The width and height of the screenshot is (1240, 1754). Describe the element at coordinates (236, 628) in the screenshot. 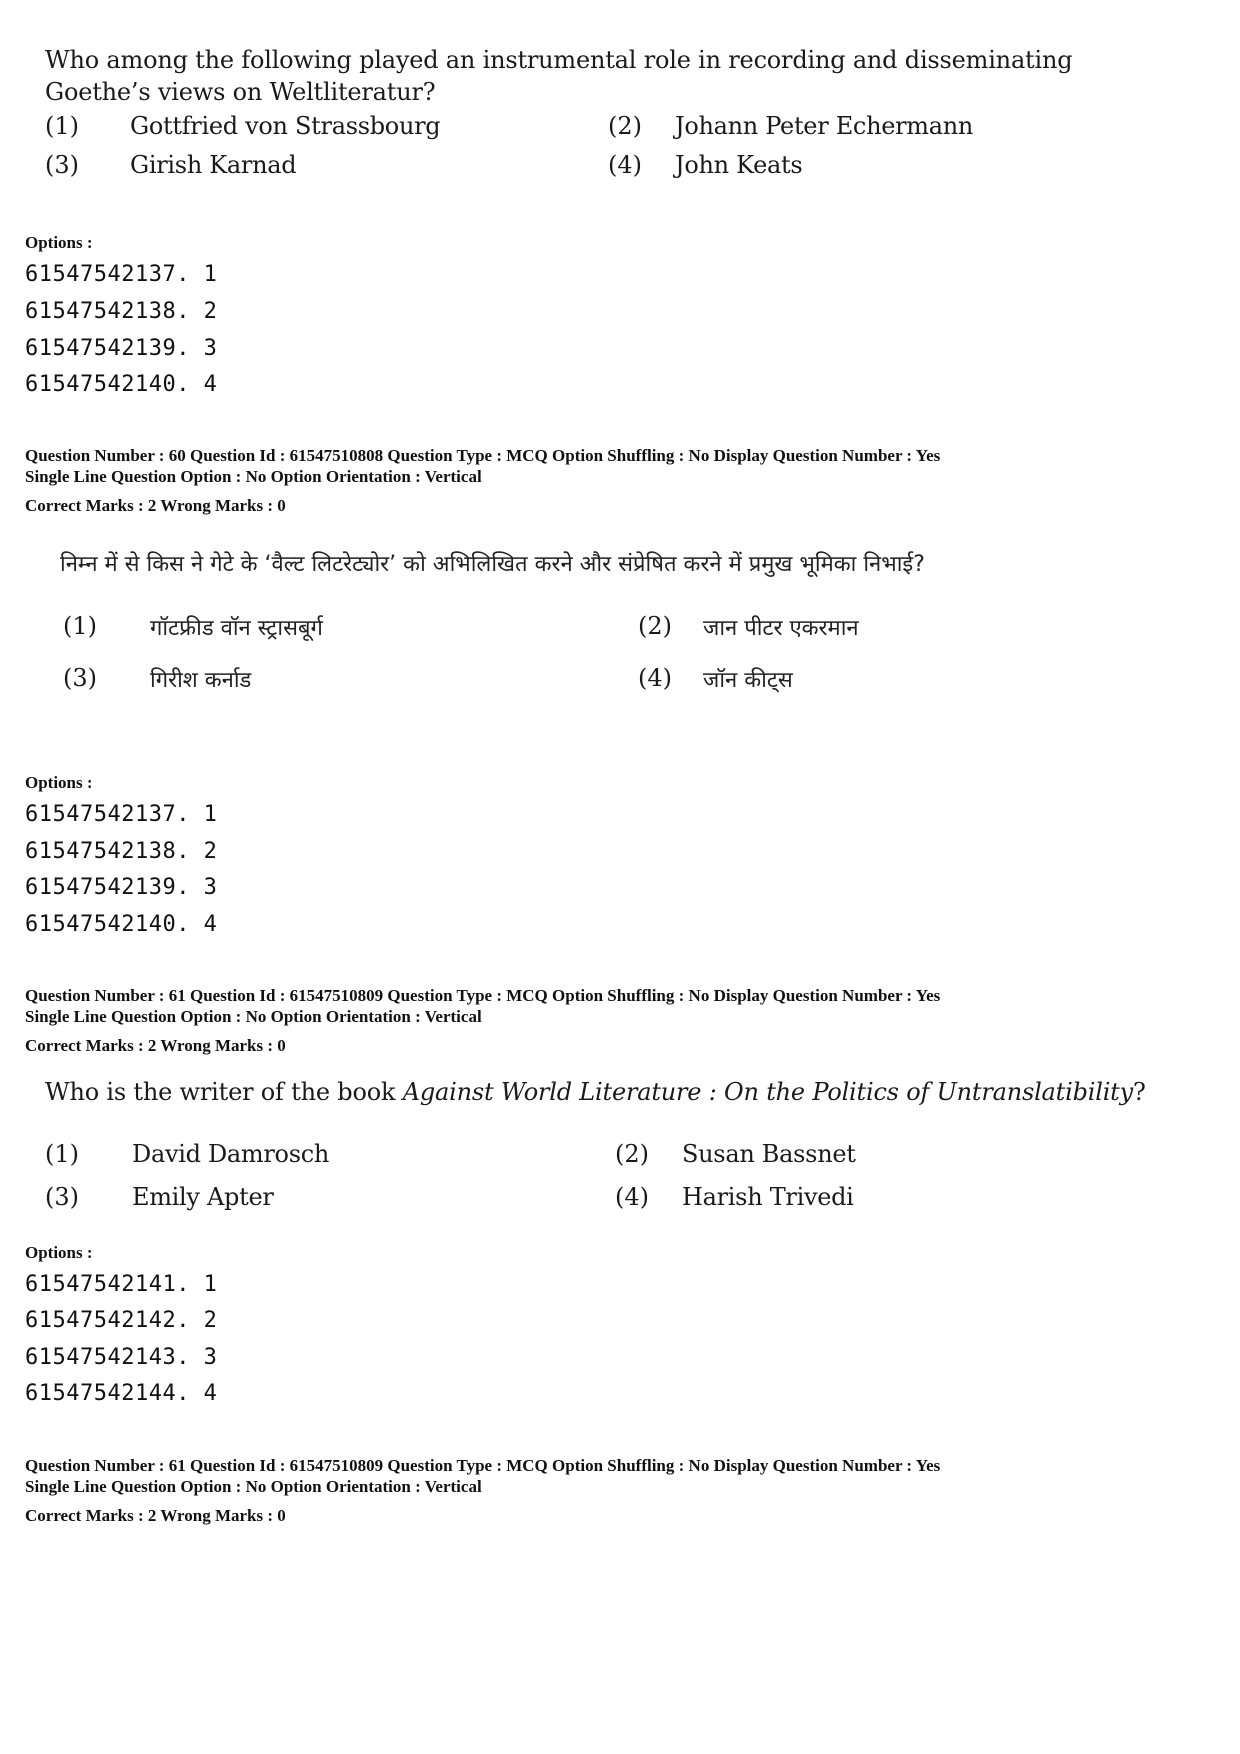

I see `option-text: गॉटफ्रीड वॉन स्ट्रासबूर्ग` at that location.